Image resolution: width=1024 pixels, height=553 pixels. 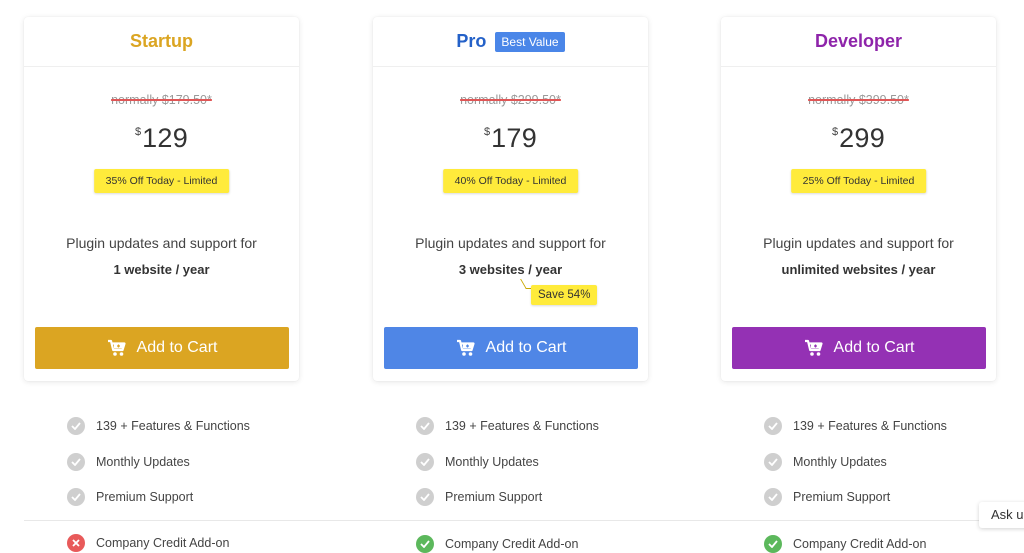 What do you see at coordinates (471, 41) in the screenshot?
I see `plan-name: Pro` at bounding box center [471, 41].